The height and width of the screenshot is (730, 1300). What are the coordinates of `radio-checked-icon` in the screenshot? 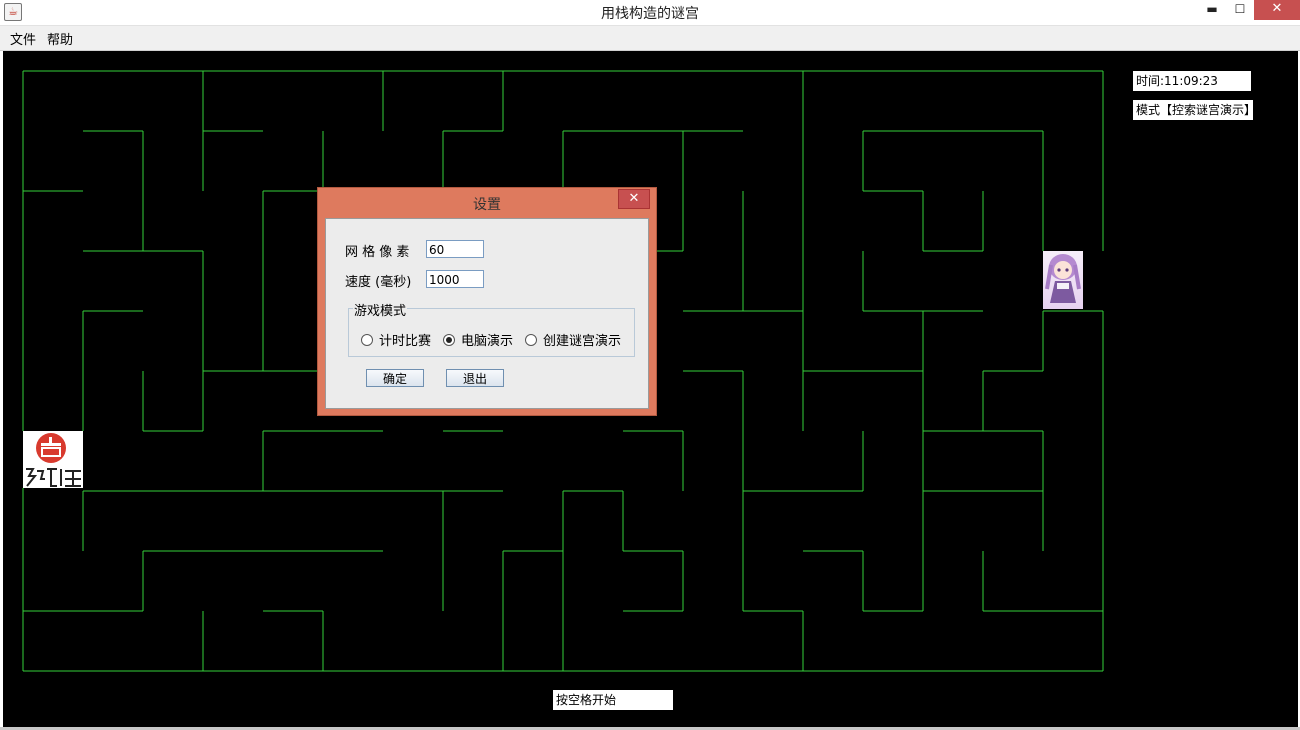 It's located at (449, 339).